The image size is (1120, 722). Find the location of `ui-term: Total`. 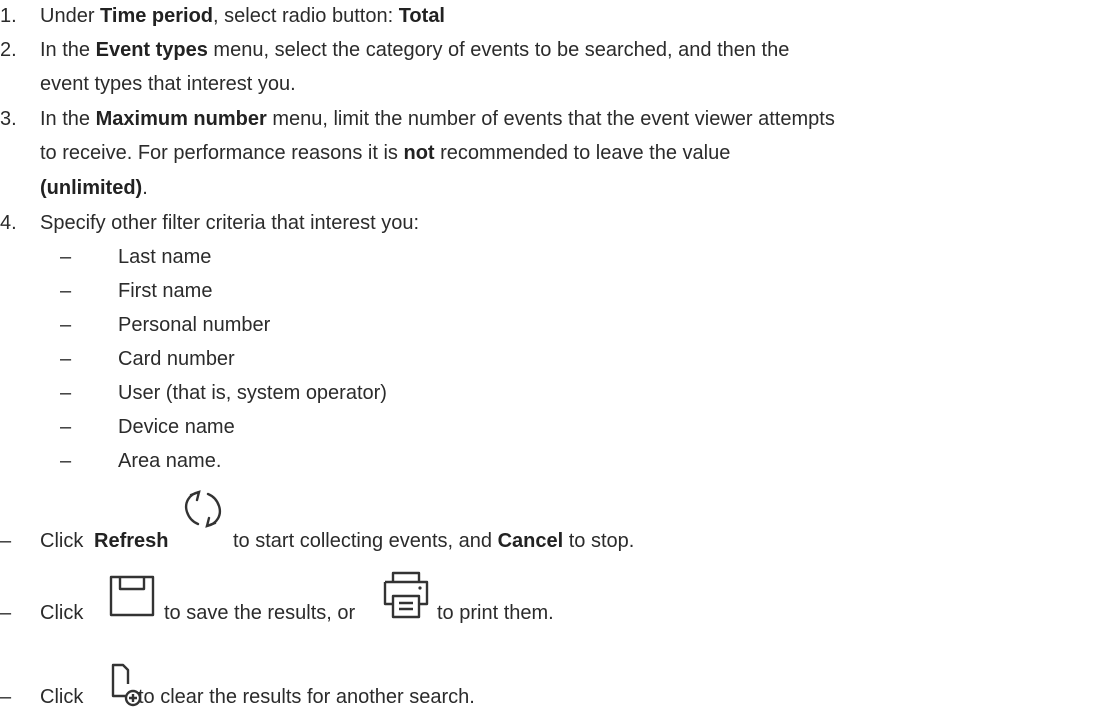

ui-term: Total is located at coordinates (421, 16).